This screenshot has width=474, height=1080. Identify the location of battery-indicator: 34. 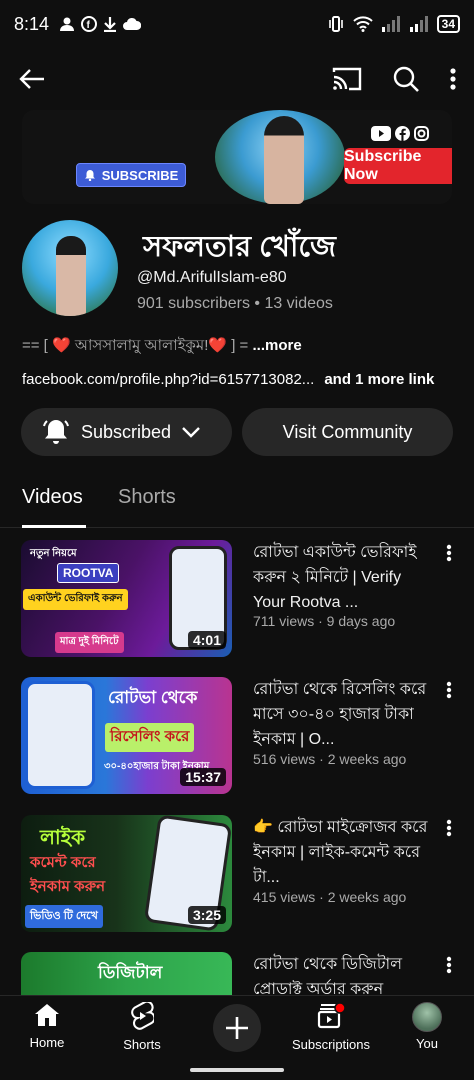
(448, 24).